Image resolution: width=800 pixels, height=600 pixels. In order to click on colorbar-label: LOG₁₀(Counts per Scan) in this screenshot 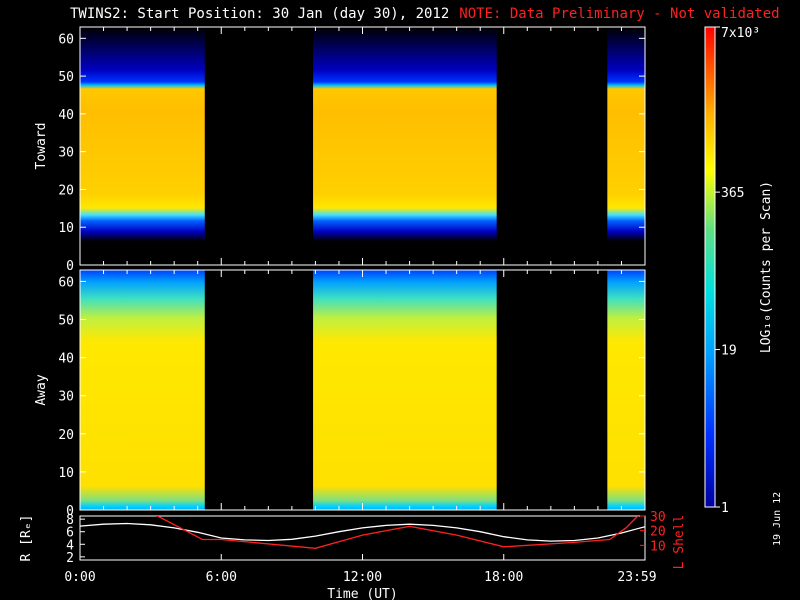, I will do `click(766, 267)`.